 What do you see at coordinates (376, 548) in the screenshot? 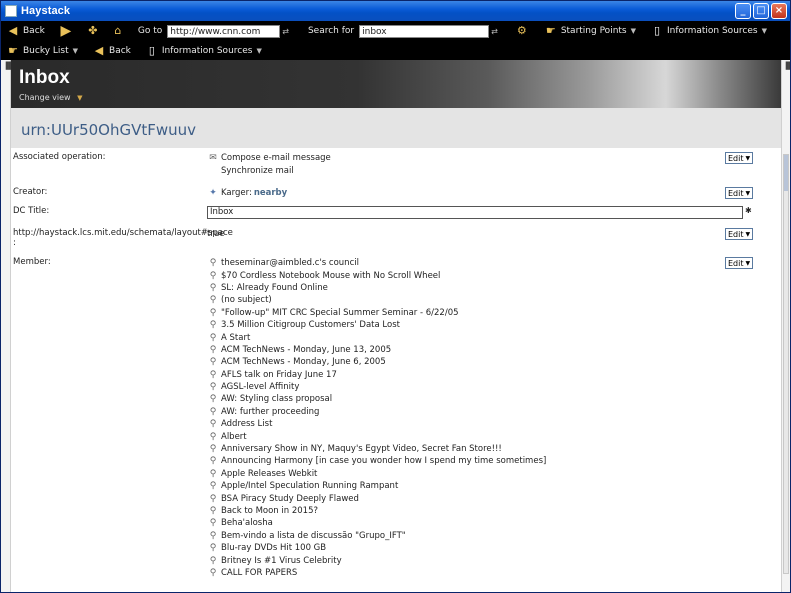
I see `list-item: ⚲ Blu-ray DVDs Hit 100 GB` at bounding box center [376, 548].